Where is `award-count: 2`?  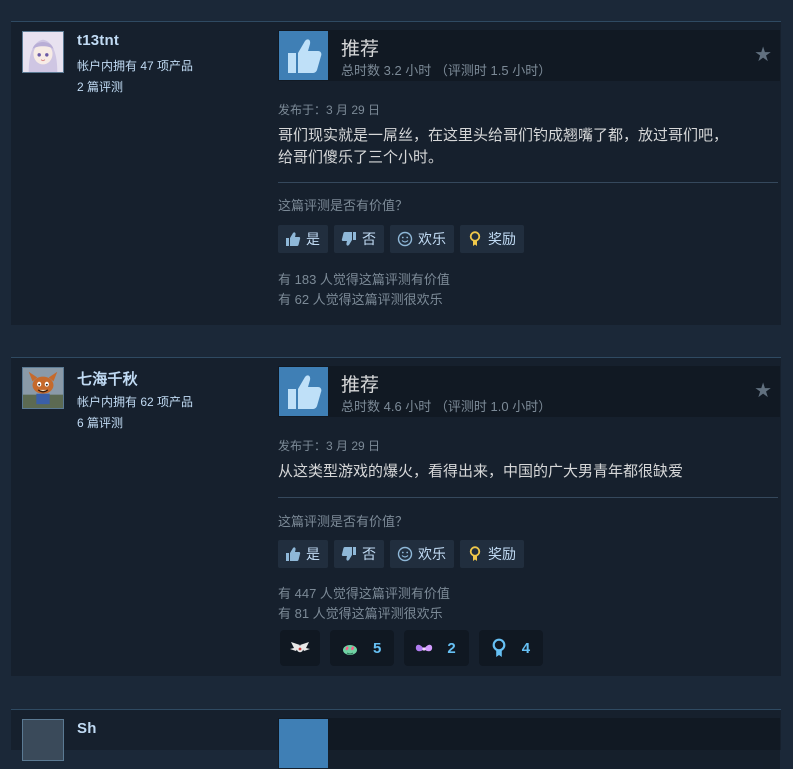
award-count: 2 is located at coordinates (451, 648).